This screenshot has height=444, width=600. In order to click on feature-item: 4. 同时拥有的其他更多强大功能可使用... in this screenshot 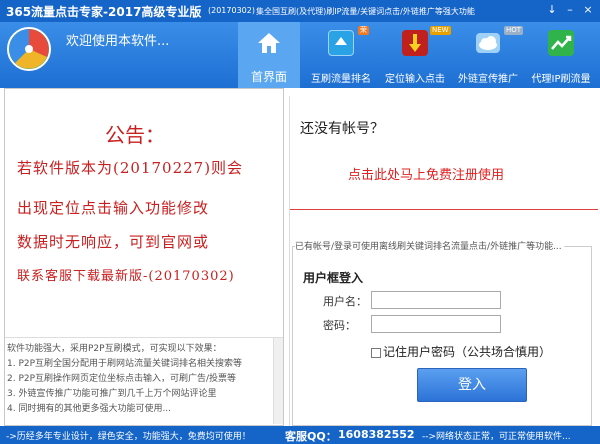, I will do `click(89, 409)`.